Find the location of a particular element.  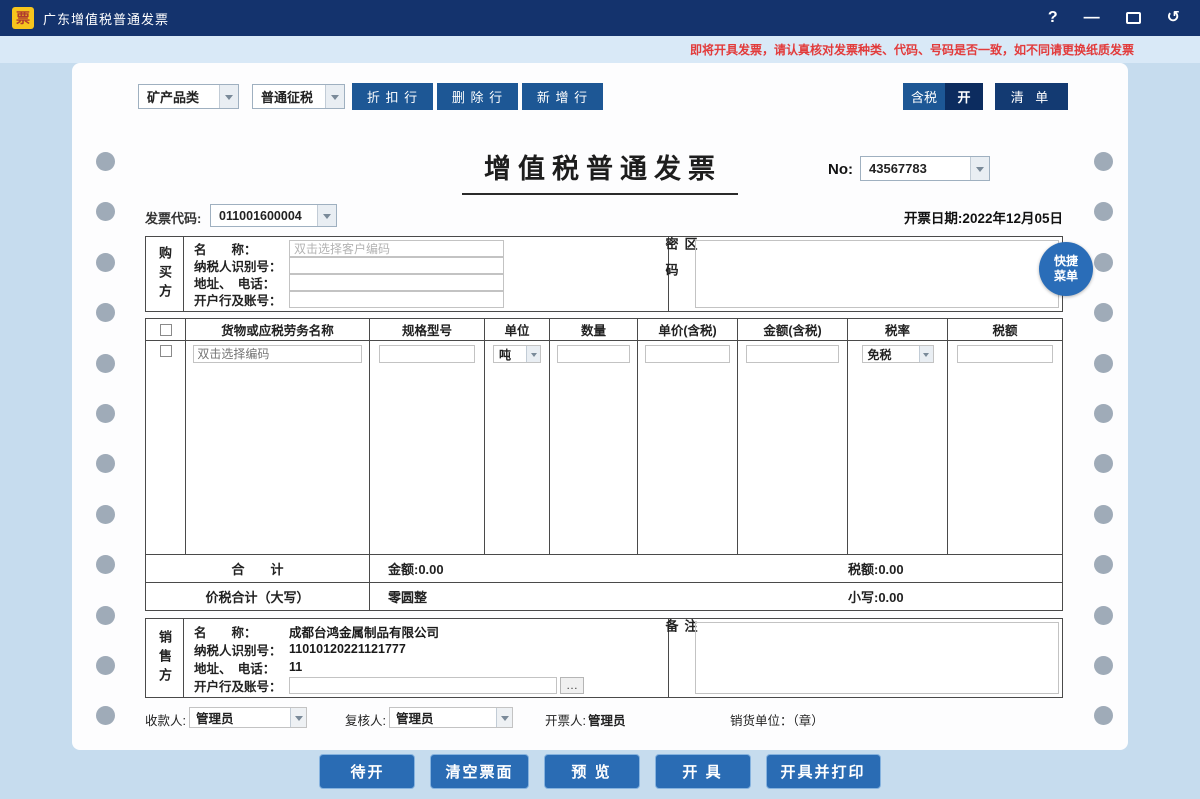

help-icon: ? is located at coordinates (1053, 18).